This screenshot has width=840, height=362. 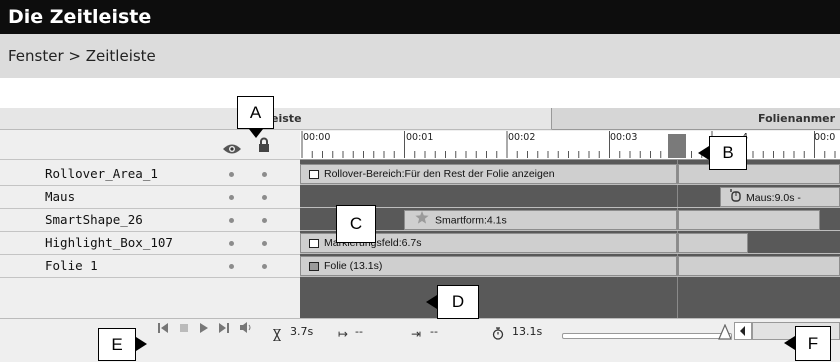 What do you see at coordinates (277, 335) in the screenshot?
I see `hourglass-icon` at bounding box center [277, 335].